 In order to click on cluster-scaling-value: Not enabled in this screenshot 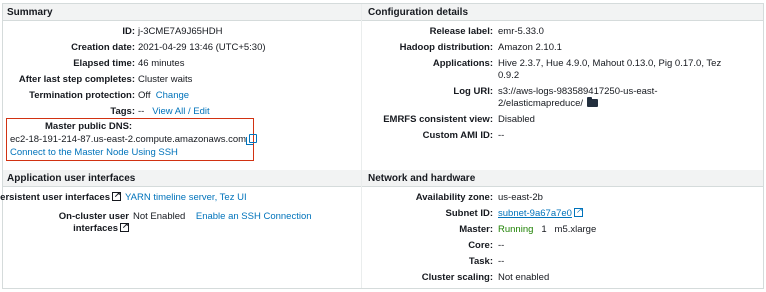, I will do `click(524, 277)`.